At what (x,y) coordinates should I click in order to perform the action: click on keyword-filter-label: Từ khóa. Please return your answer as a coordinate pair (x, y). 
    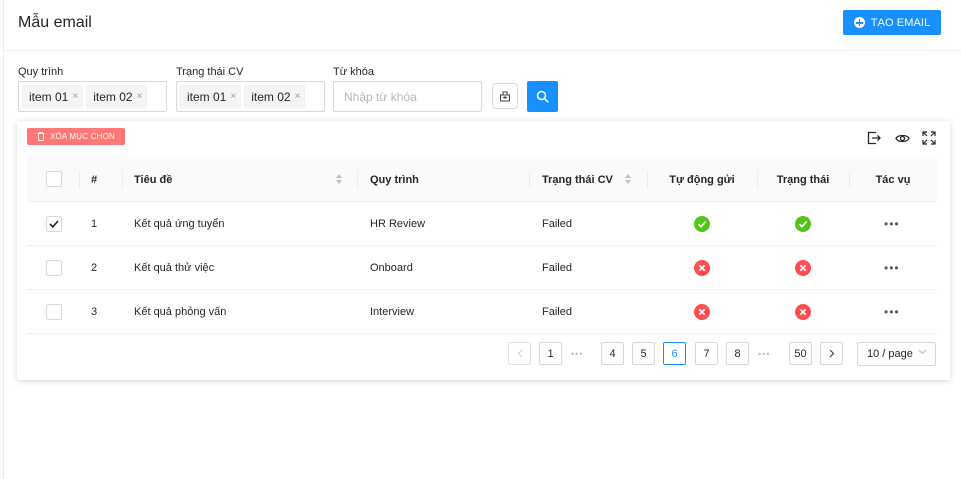
    Looking at the image, I should click on (353, 72).